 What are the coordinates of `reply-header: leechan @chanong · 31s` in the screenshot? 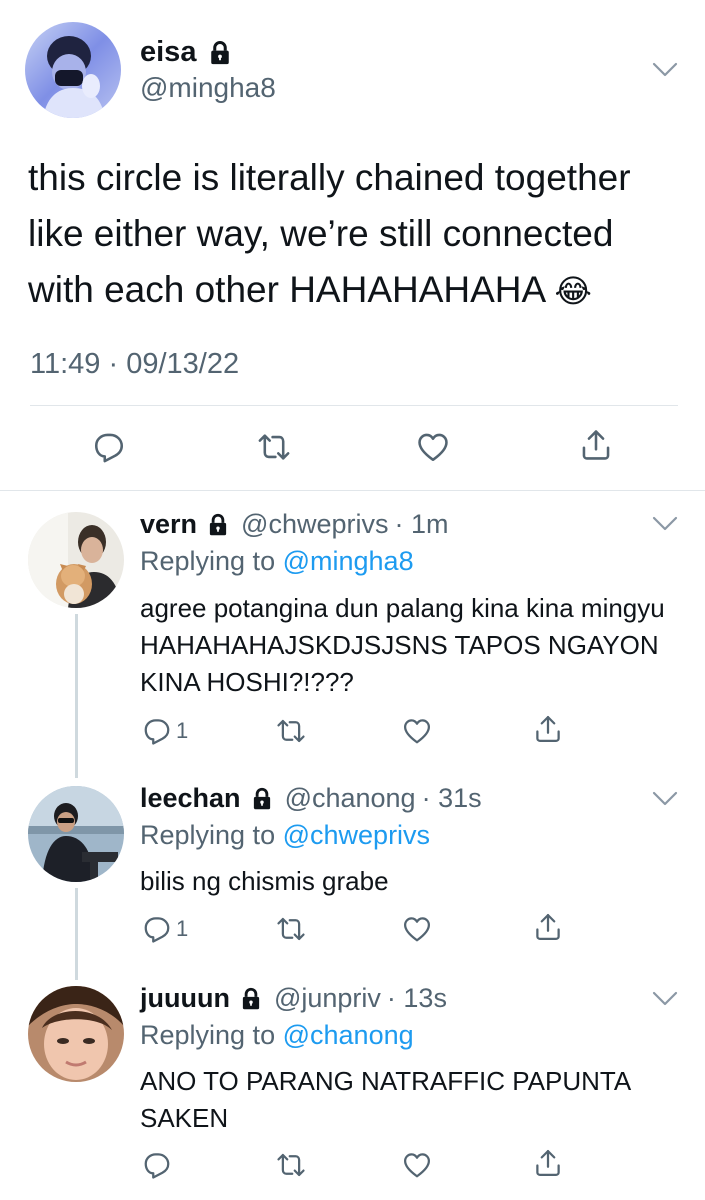 It's located at (311, 798).